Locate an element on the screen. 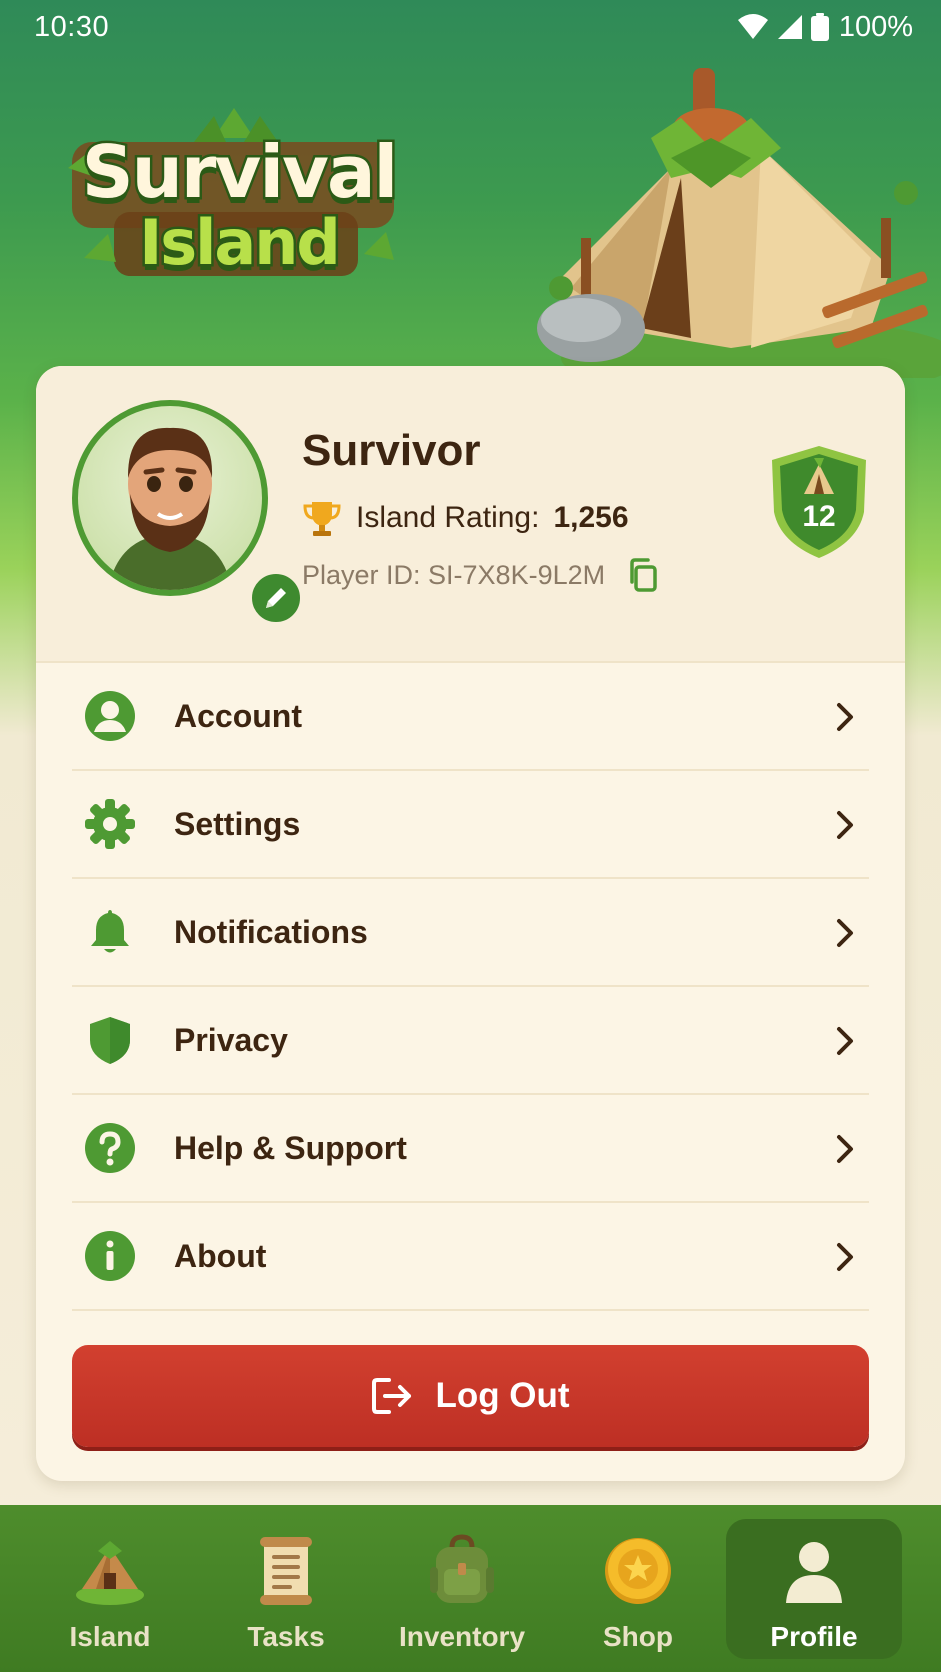  logout-button: Log Out is located at coordinates (470, 1396).